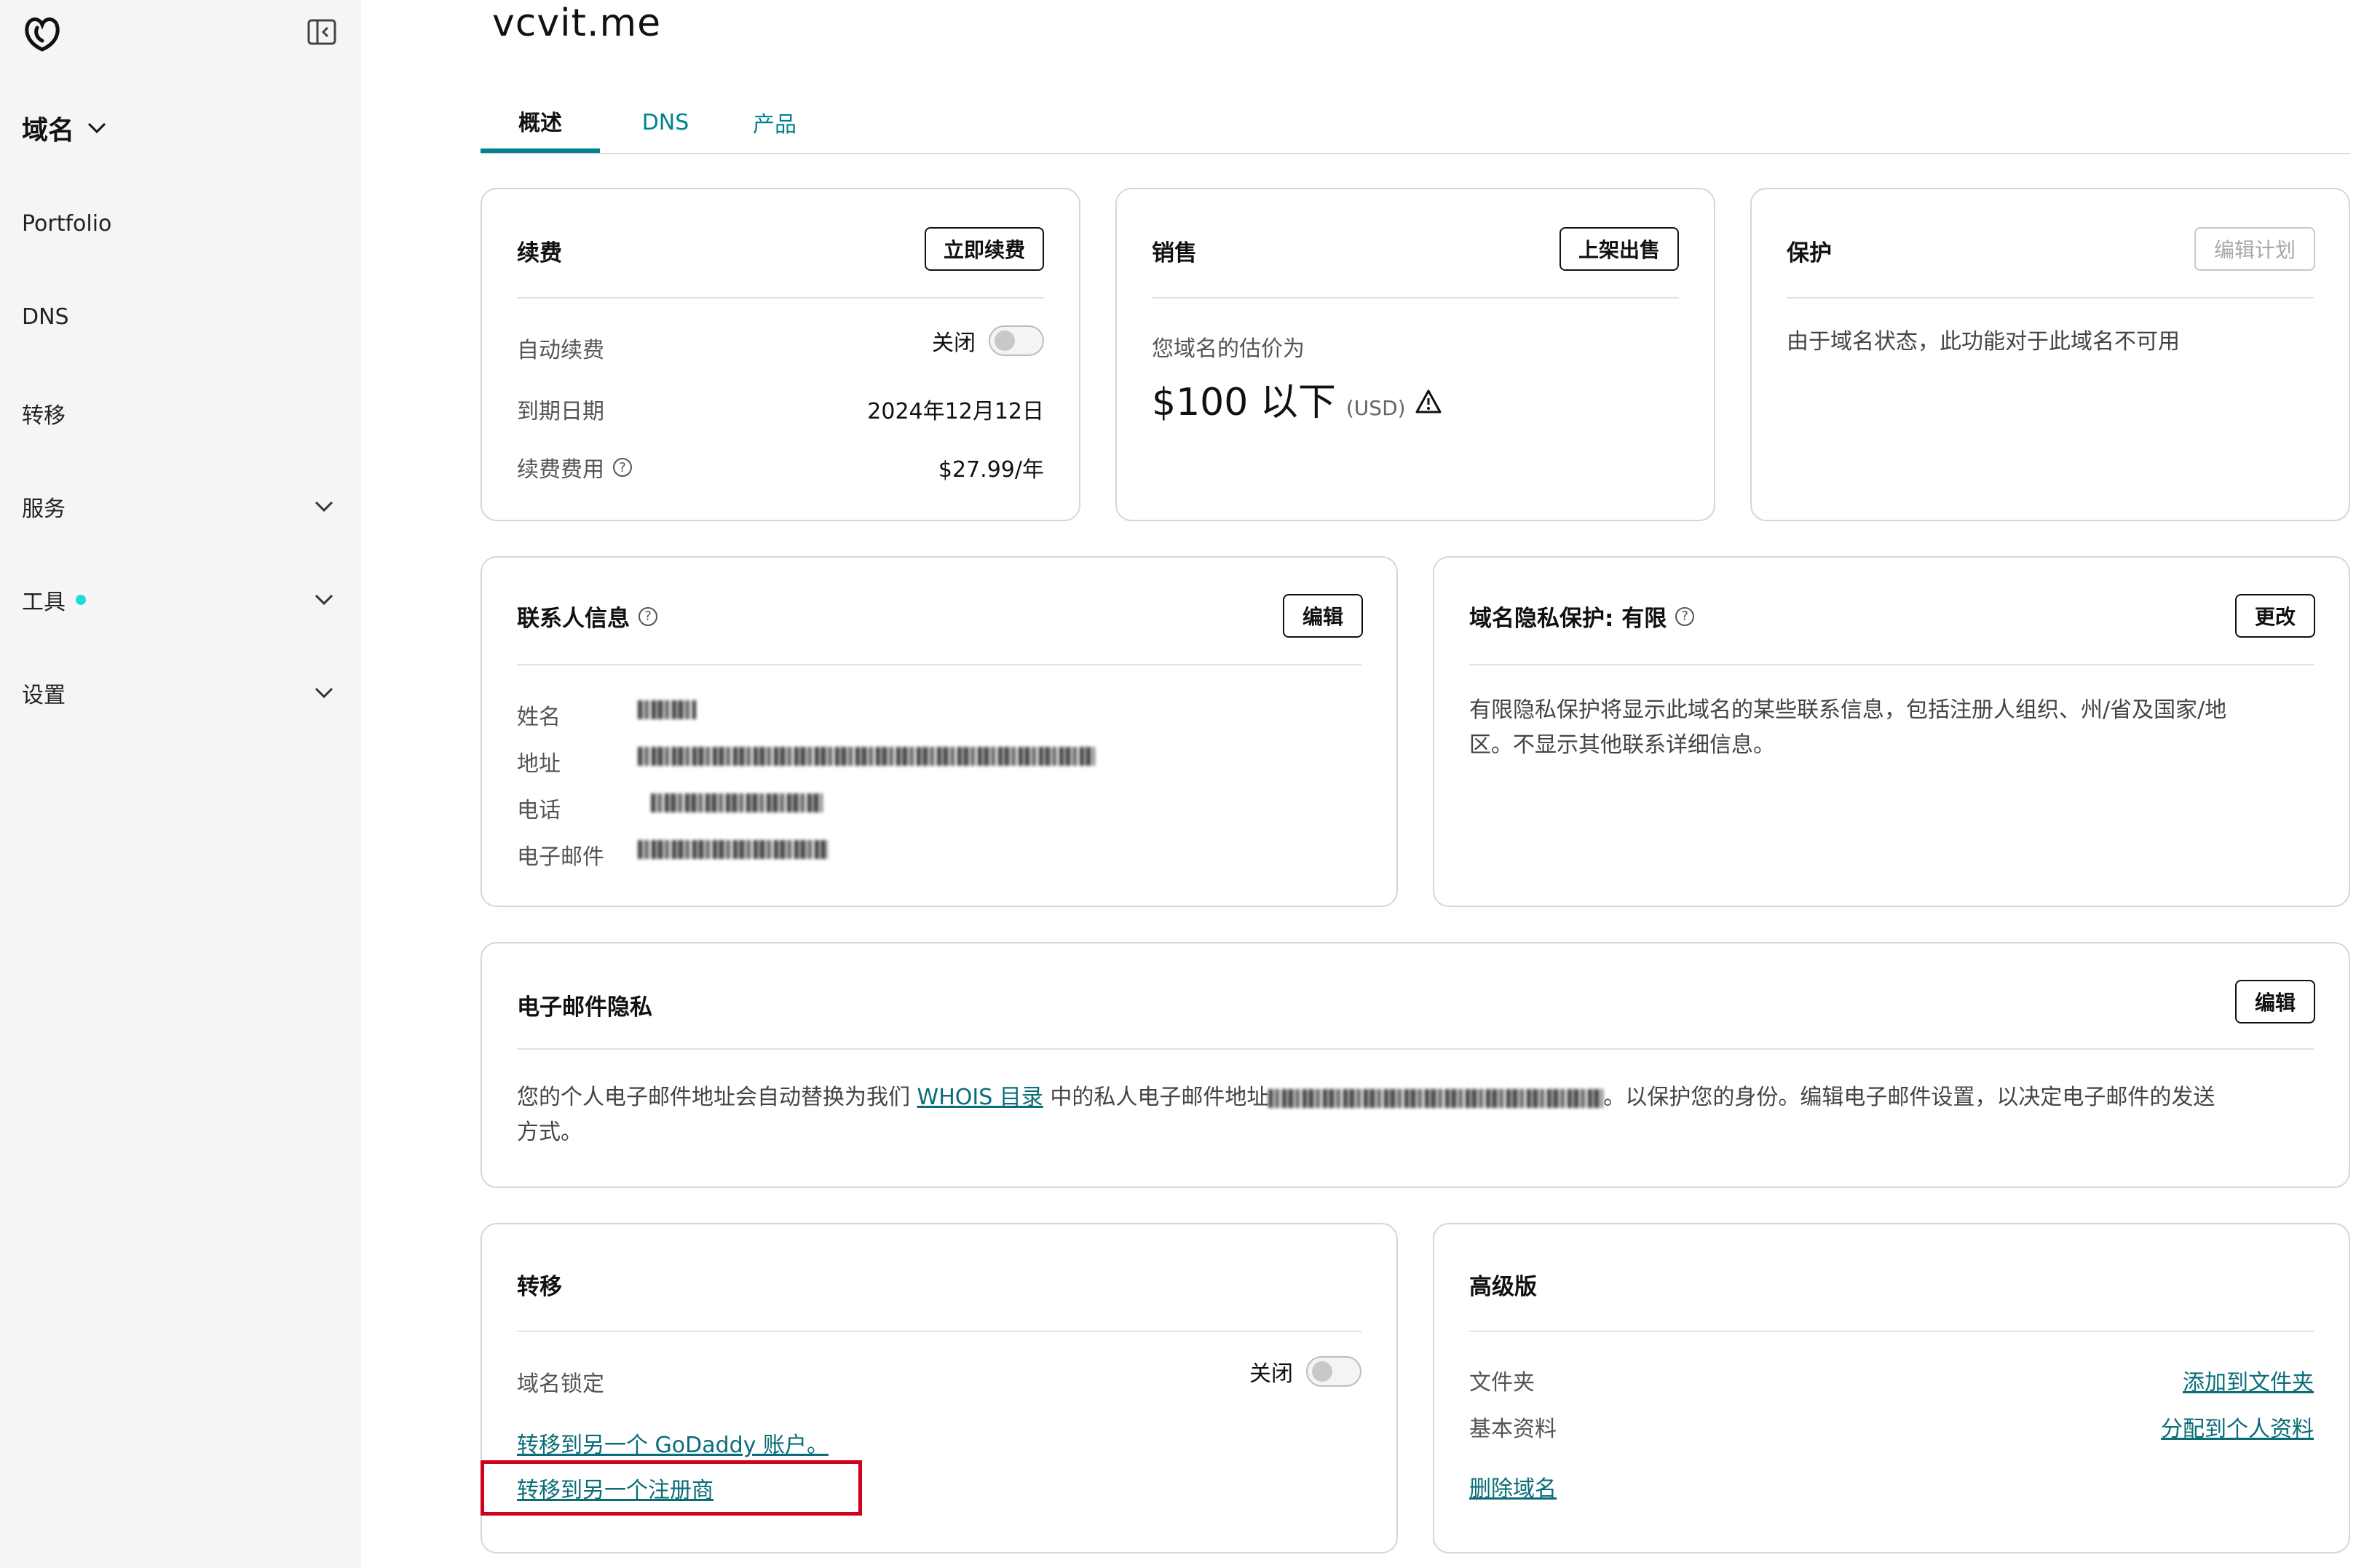 This screenshot has height=1568, width=2372. What do you see at coordinates (178, 413) in the screenshot?
I see `sidebar-item-transfer: 转移` at bounding box center [178, 413].